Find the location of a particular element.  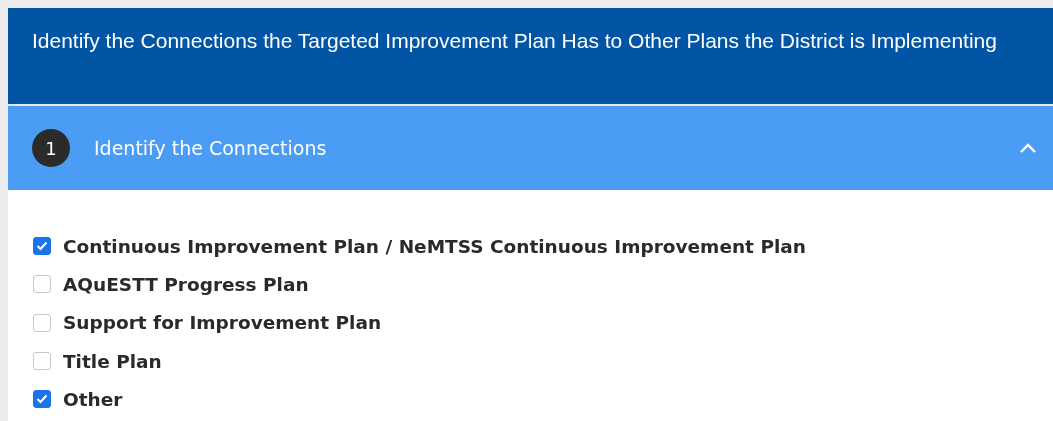

section-title: Identify the Connections is located at coordinates (211, 148).